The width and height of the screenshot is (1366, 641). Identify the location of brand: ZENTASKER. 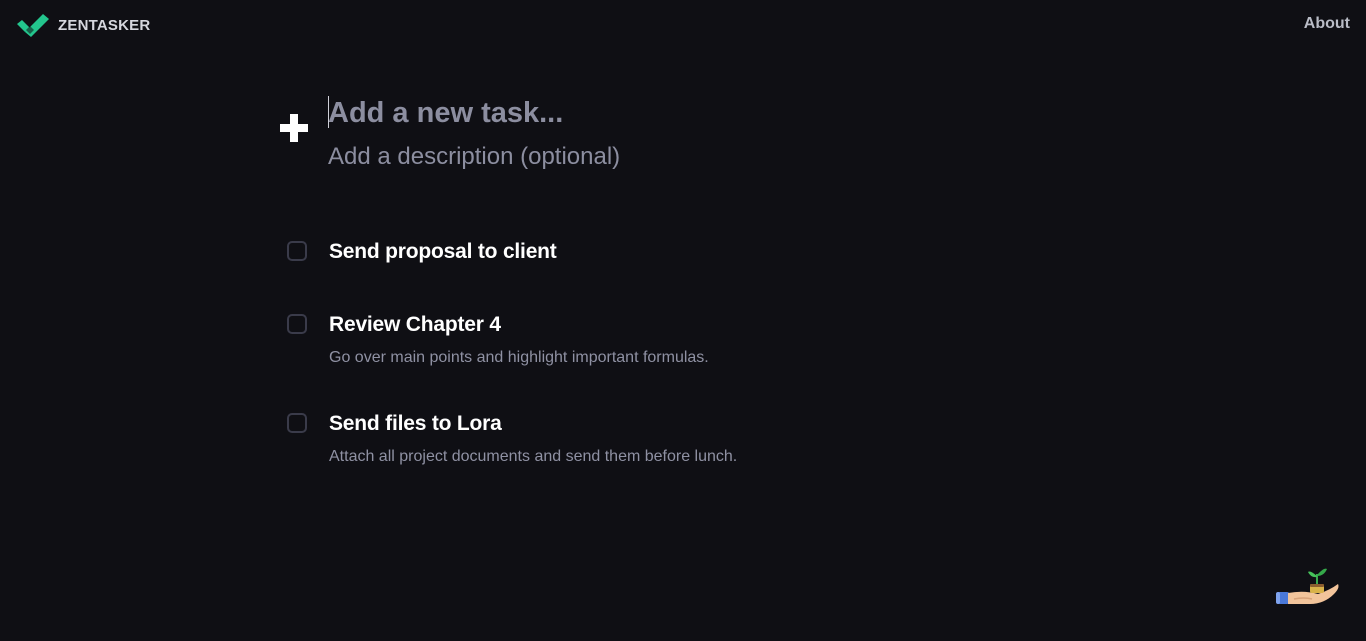
(83, 25).